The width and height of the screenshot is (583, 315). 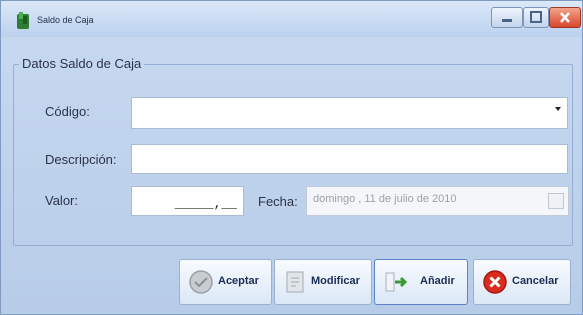 I want to click on codigo-dropdown, so click(x=349, y=113).